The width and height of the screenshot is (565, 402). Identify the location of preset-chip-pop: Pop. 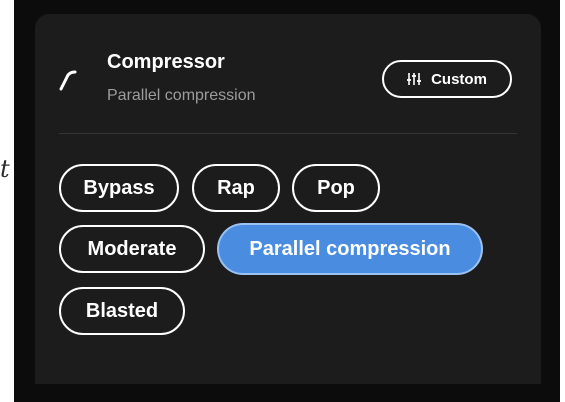
(336, 188).